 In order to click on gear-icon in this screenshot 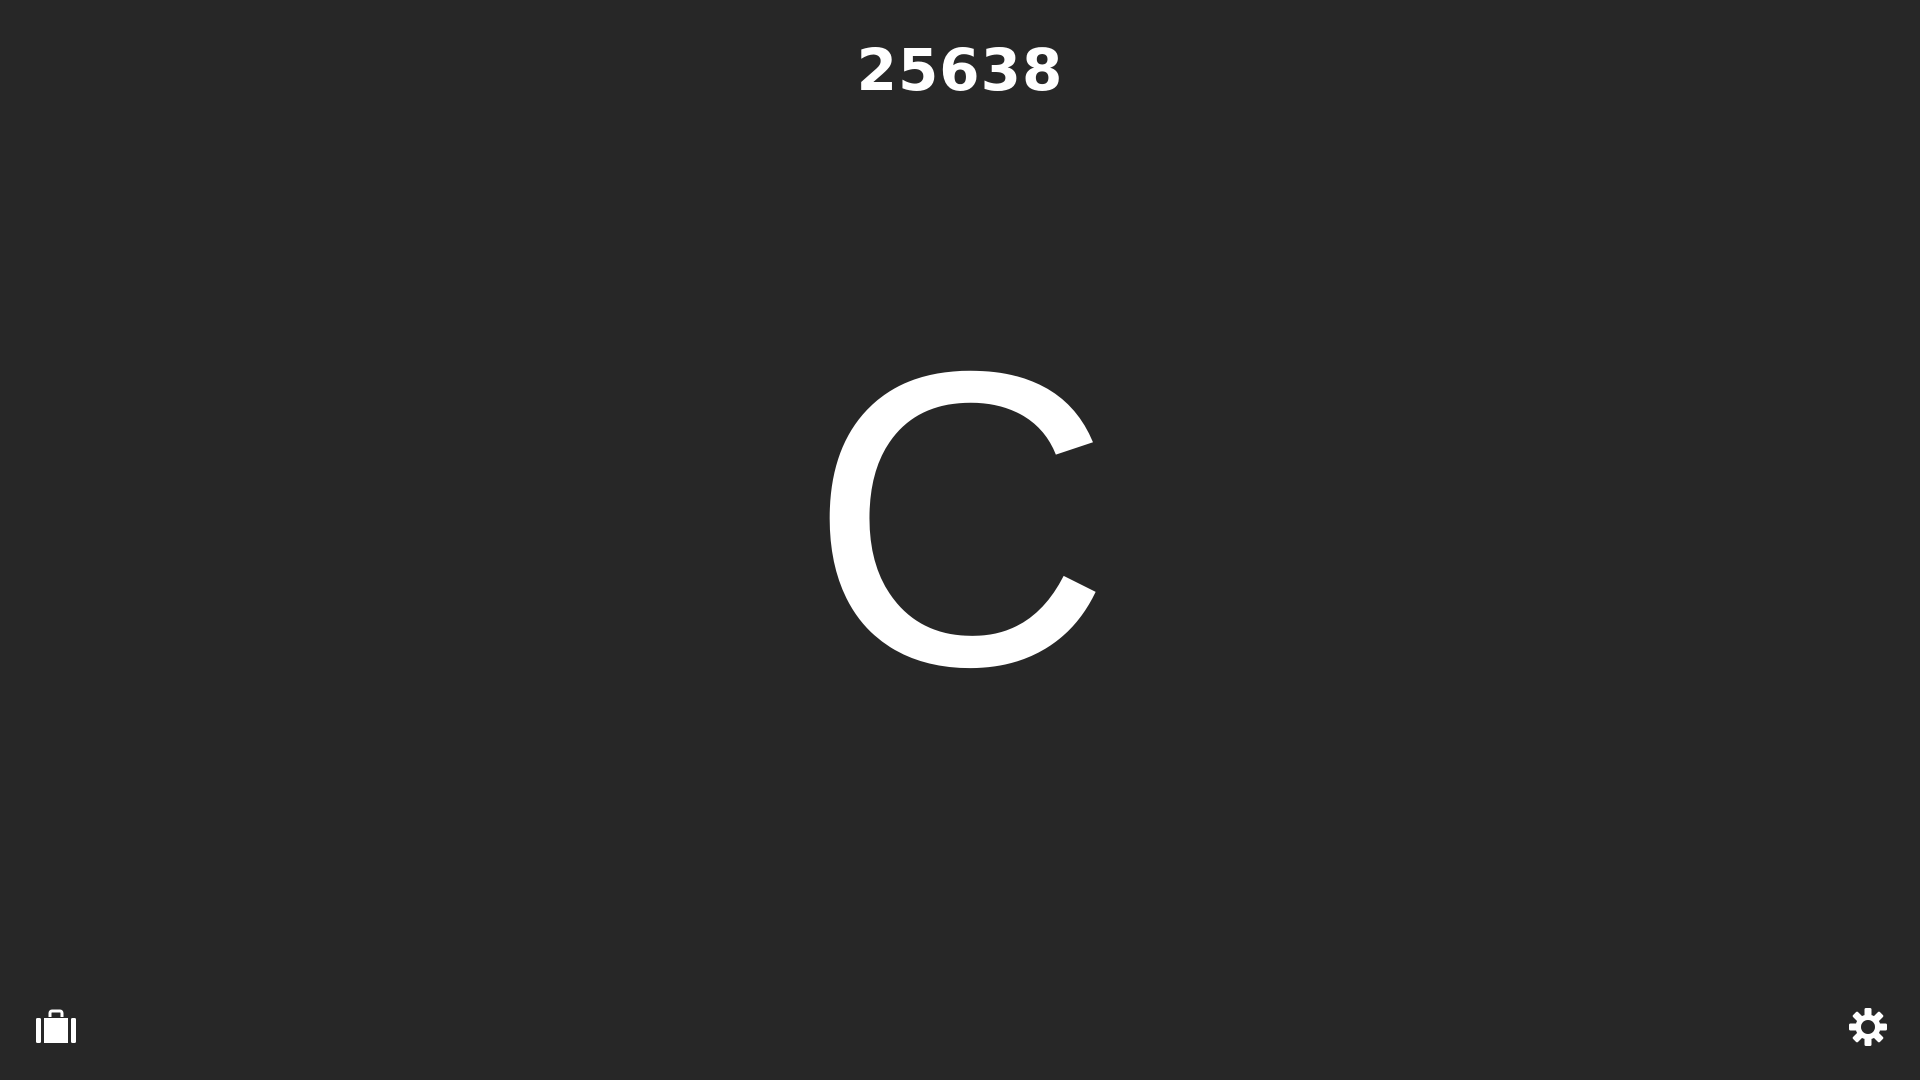, I will do `click(1868, 1027)`.